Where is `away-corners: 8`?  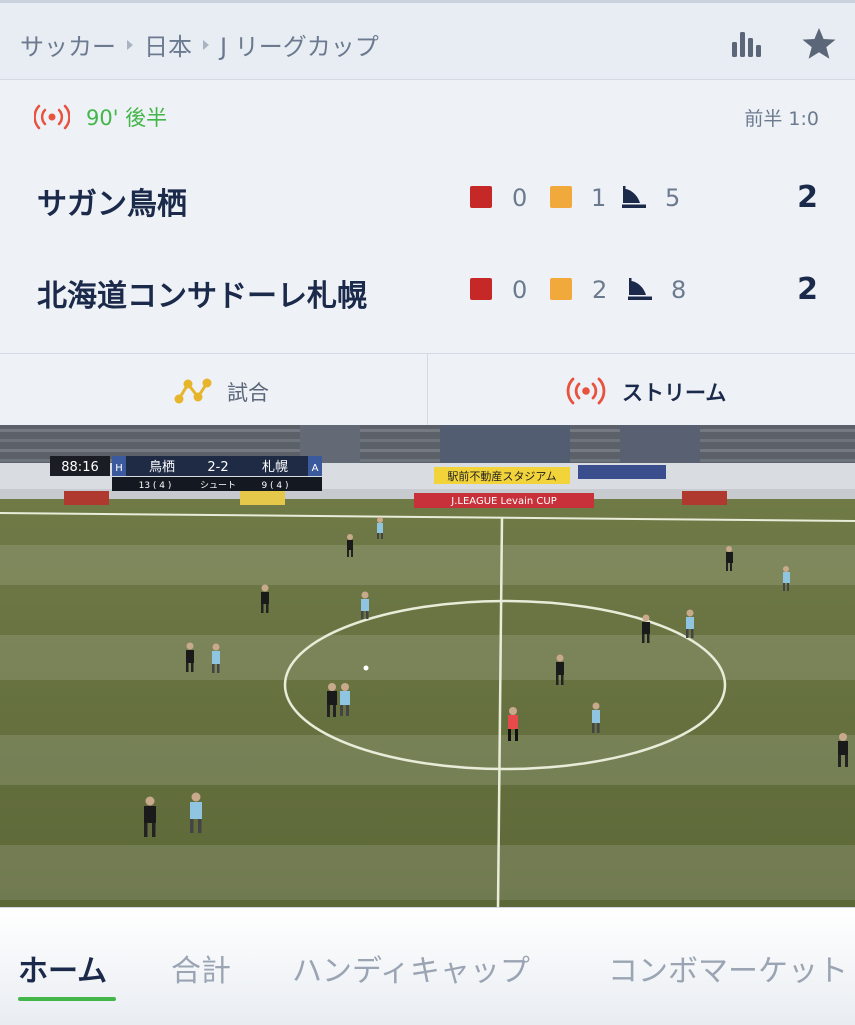
away-corners: 8 is located at coordinates (679, 290).